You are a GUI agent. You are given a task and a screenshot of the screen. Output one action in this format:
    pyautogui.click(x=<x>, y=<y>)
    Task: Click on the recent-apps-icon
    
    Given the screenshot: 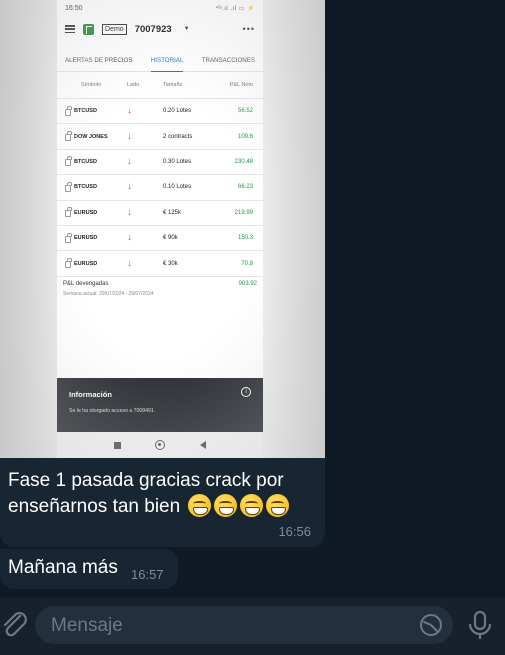 What is the action you would take?
    pyautogui.click(x=118, y=445)
    